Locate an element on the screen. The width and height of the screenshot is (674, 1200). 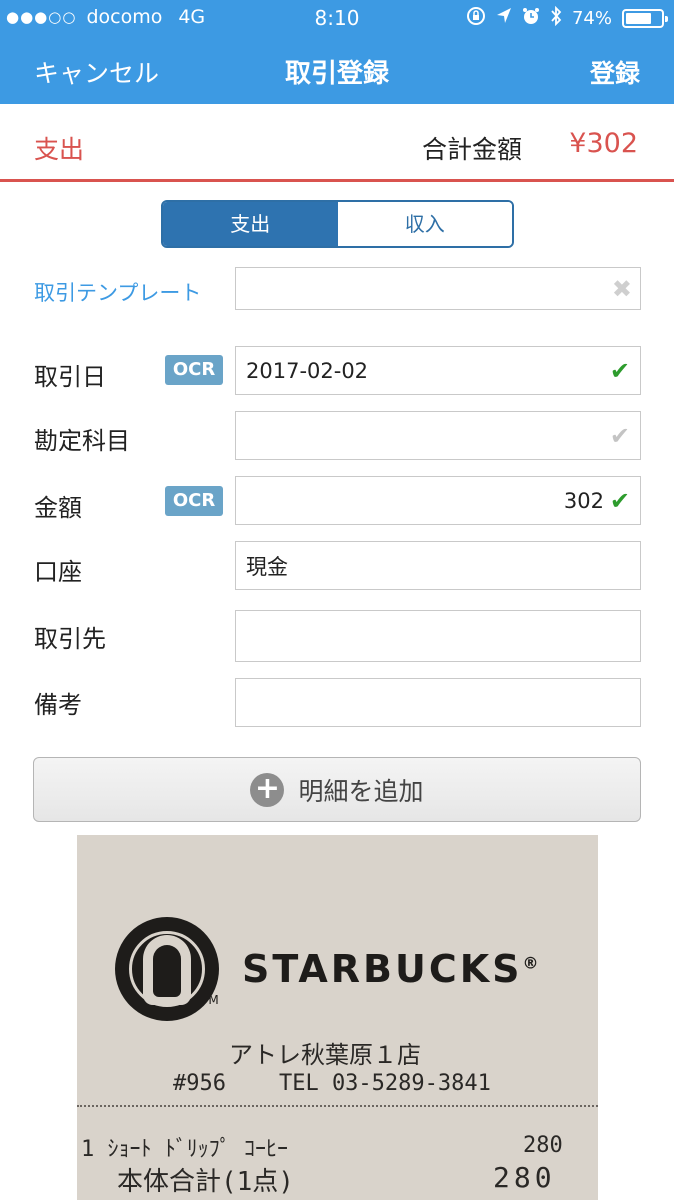
amount-field: 302 ✔ is located at coordinates (438, 500).